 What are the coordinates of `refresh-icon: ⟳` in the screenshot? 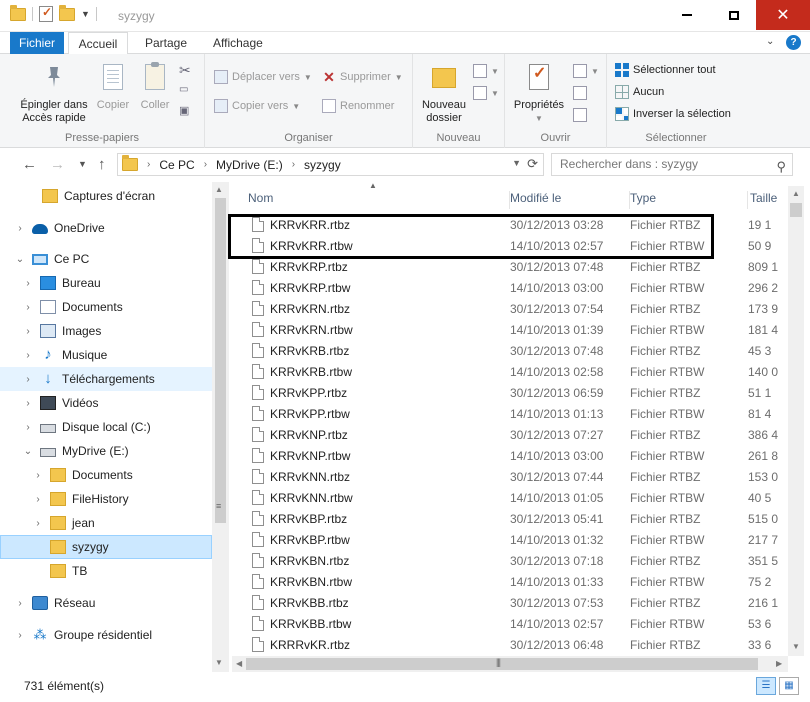 It's located at (532, 164).